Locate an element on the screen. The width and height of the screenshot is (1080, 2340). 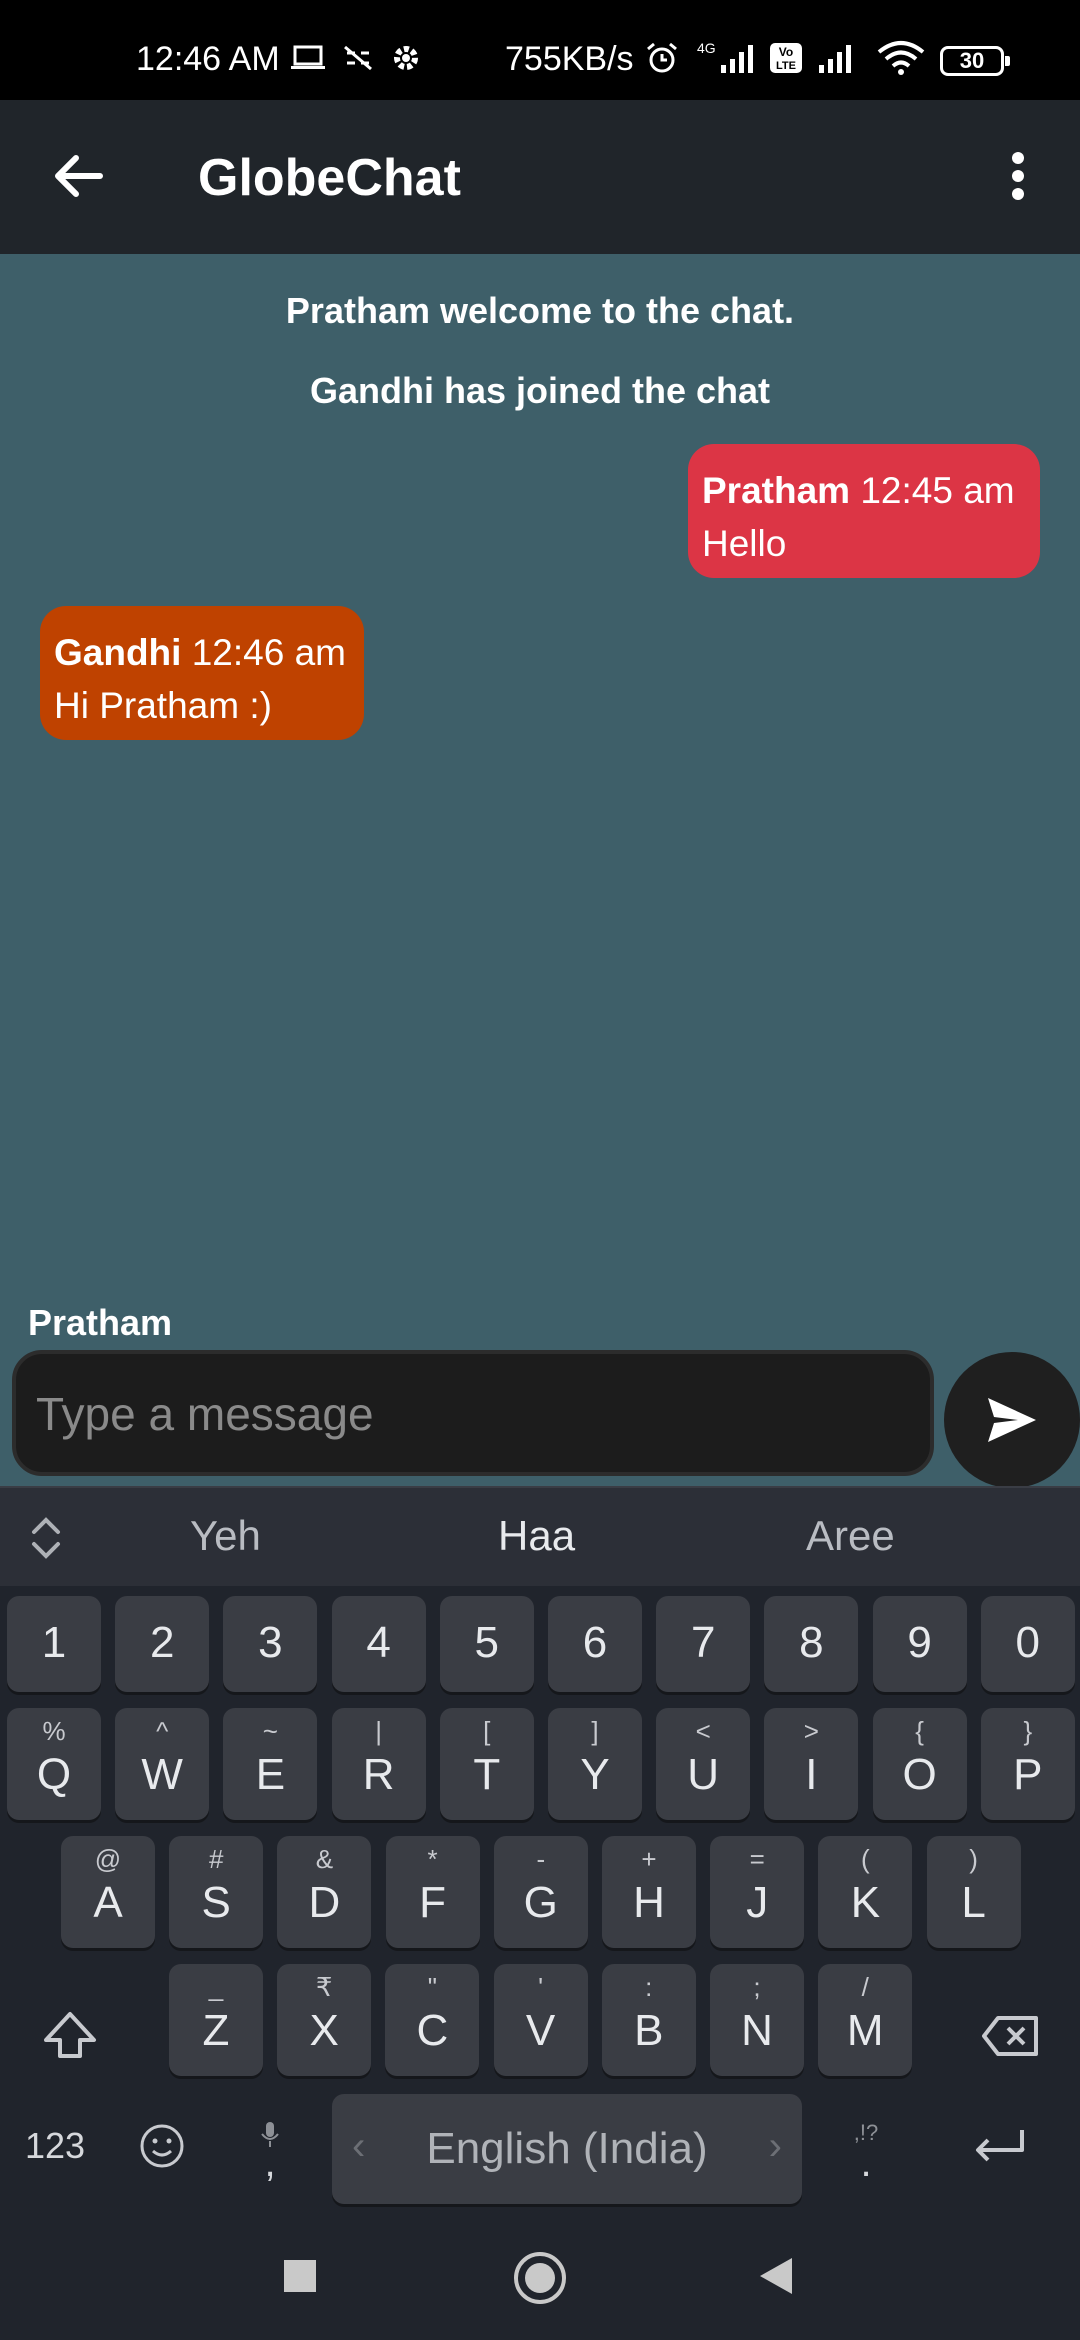
message-time: 12:46 am is located at coordinates (269, 652).